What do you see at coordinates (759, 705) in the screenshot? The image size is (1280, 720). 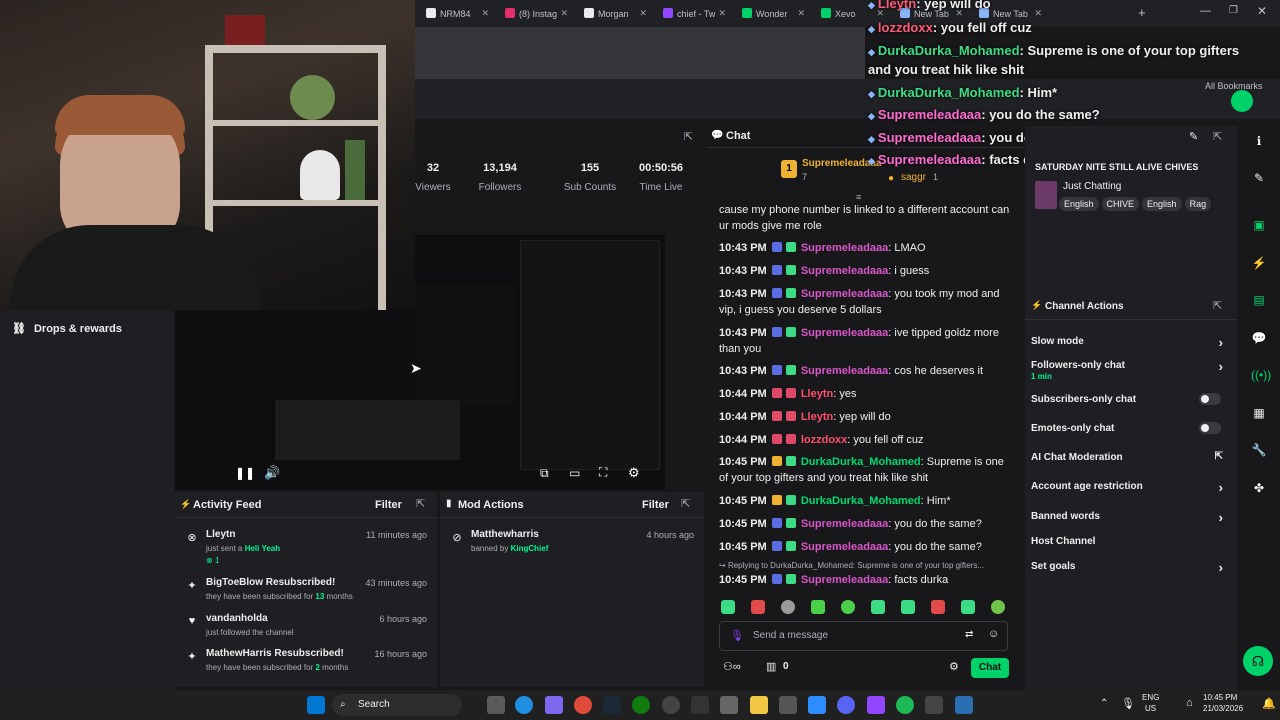 I see `file-explorer-icon` at bounding box center [759, 705].